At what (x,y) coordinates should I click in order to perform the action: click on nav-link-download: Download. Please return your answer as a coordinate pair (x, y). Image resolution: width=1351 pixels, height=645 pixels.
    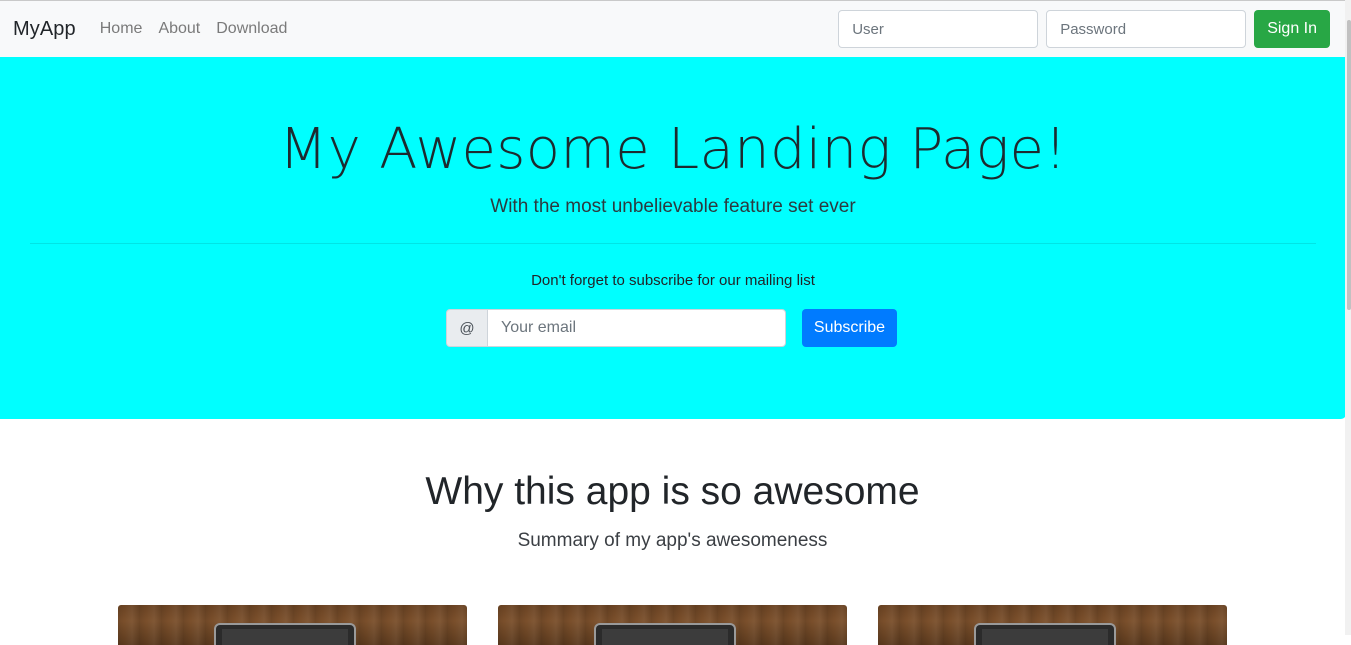
    Looking at the image, I should click on (251, 29).